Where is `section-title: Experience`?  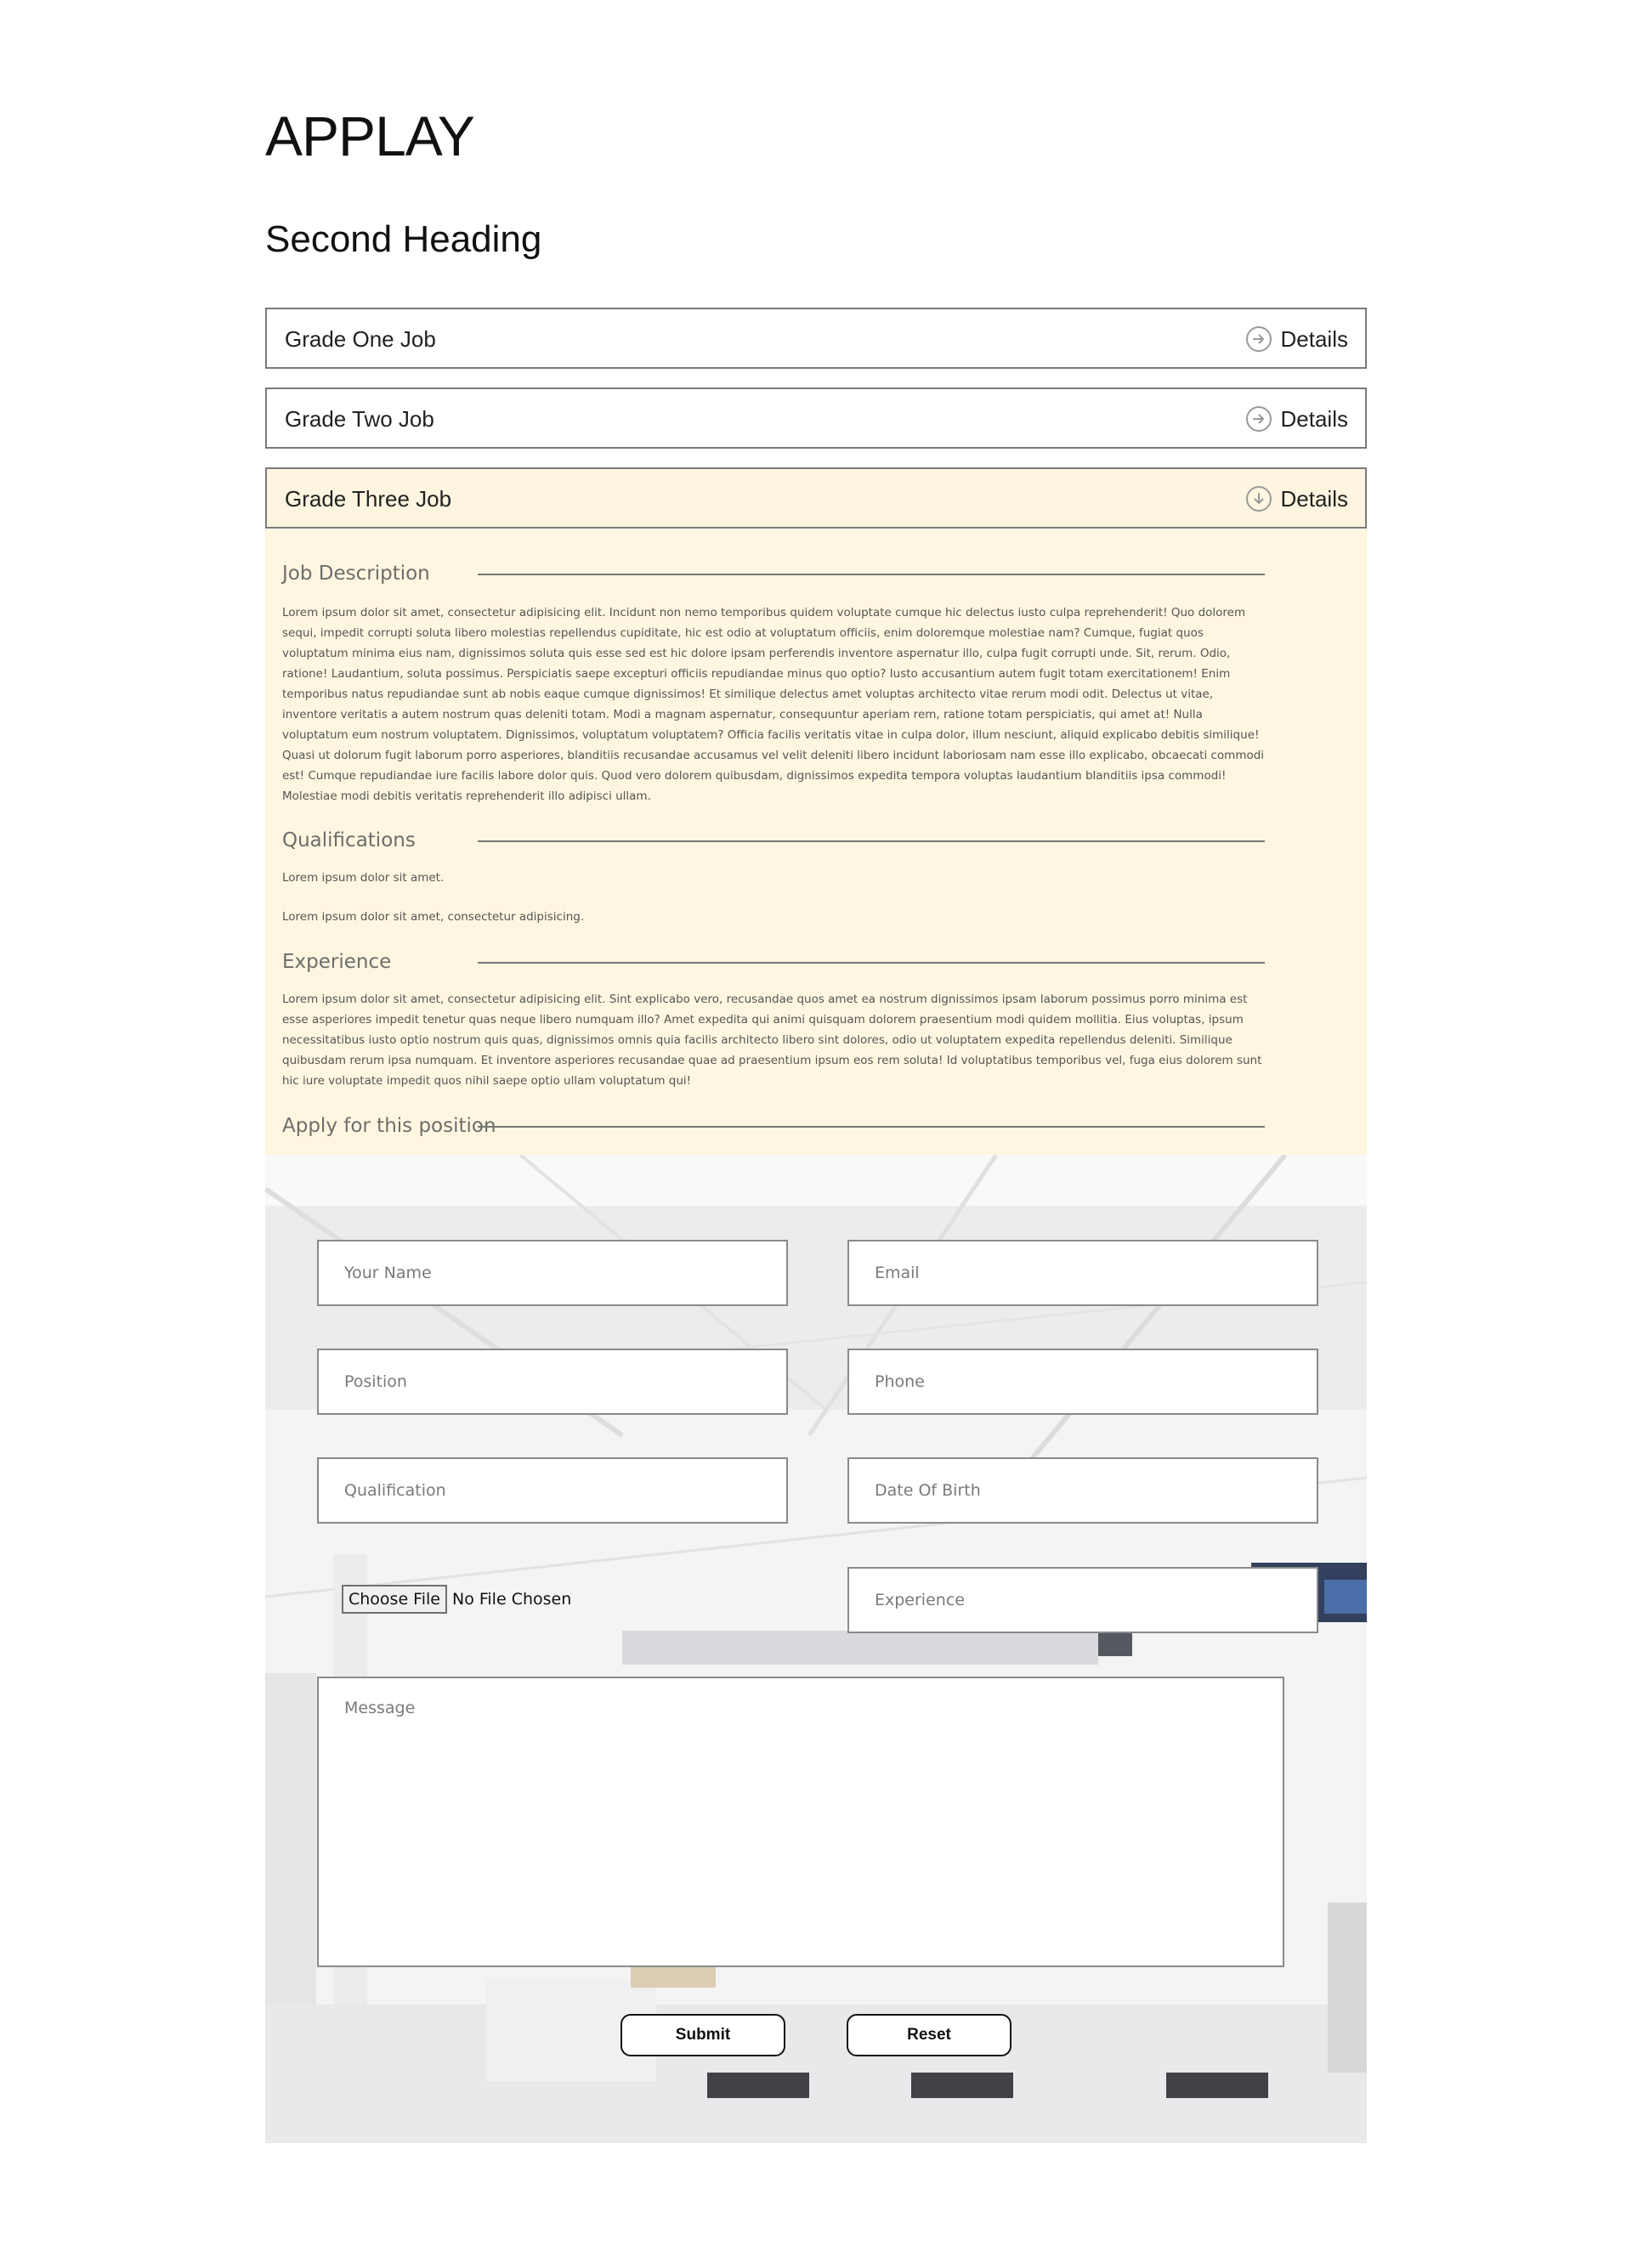 section-title: Experience is located at coordinates (337, 962).